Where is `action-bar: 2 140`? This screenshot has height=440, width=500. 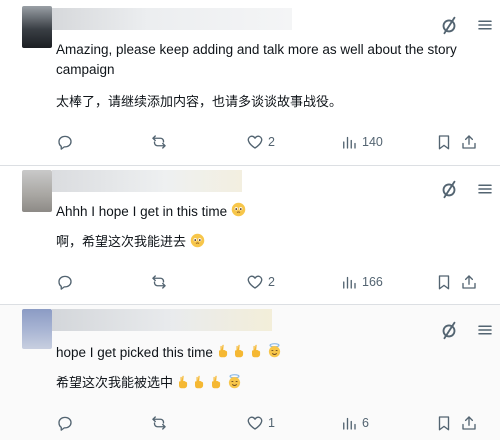 action-bar: 2 140 is located at coordinates (250, 142).